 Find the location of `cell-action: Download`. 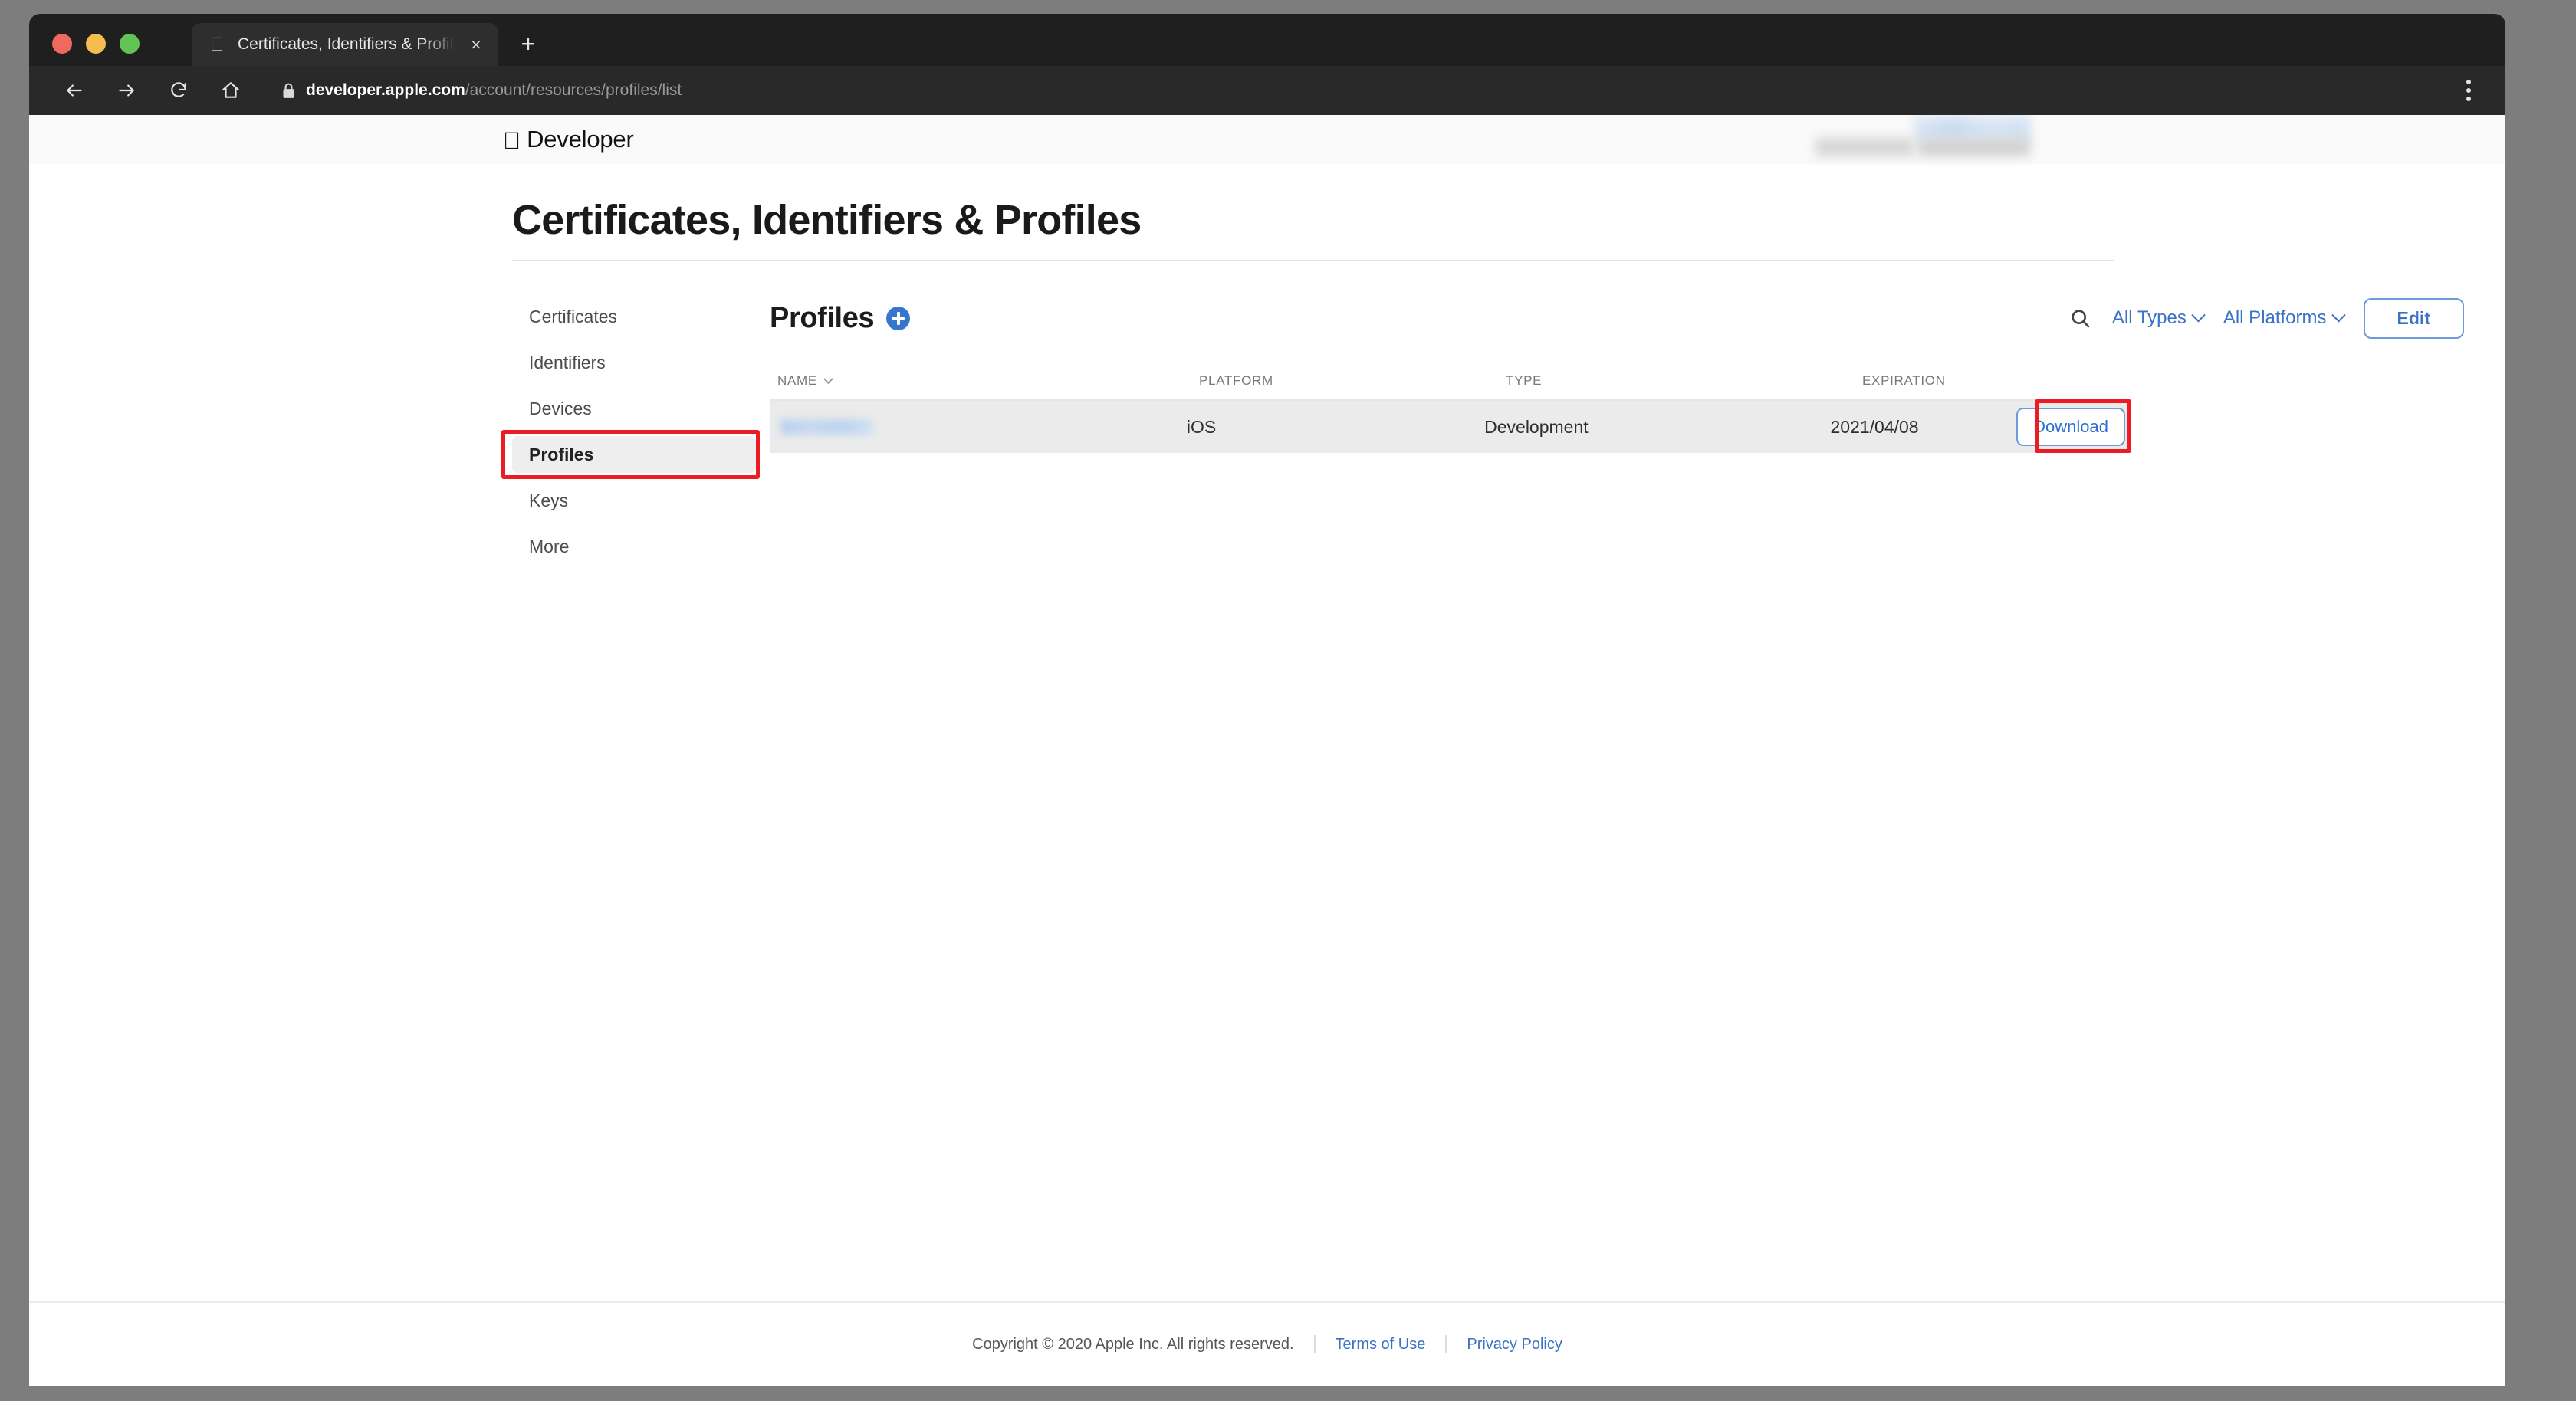

cell-action: Download is located at coordinates (2074, 426).